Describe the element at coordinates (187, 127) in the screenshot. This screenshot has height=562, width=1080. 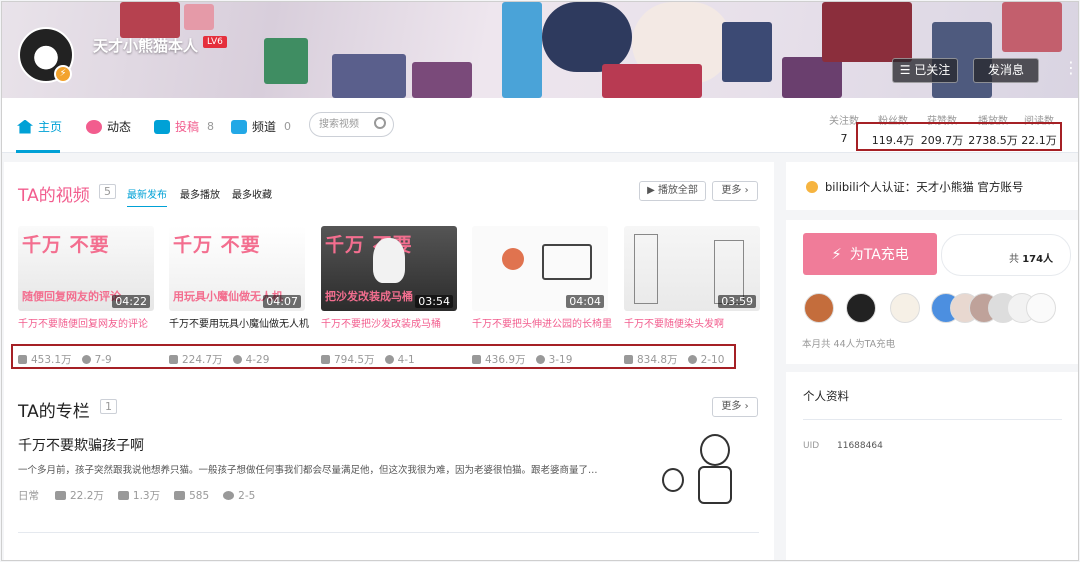
I see `tab-uploads-label: 投稿` at that location.